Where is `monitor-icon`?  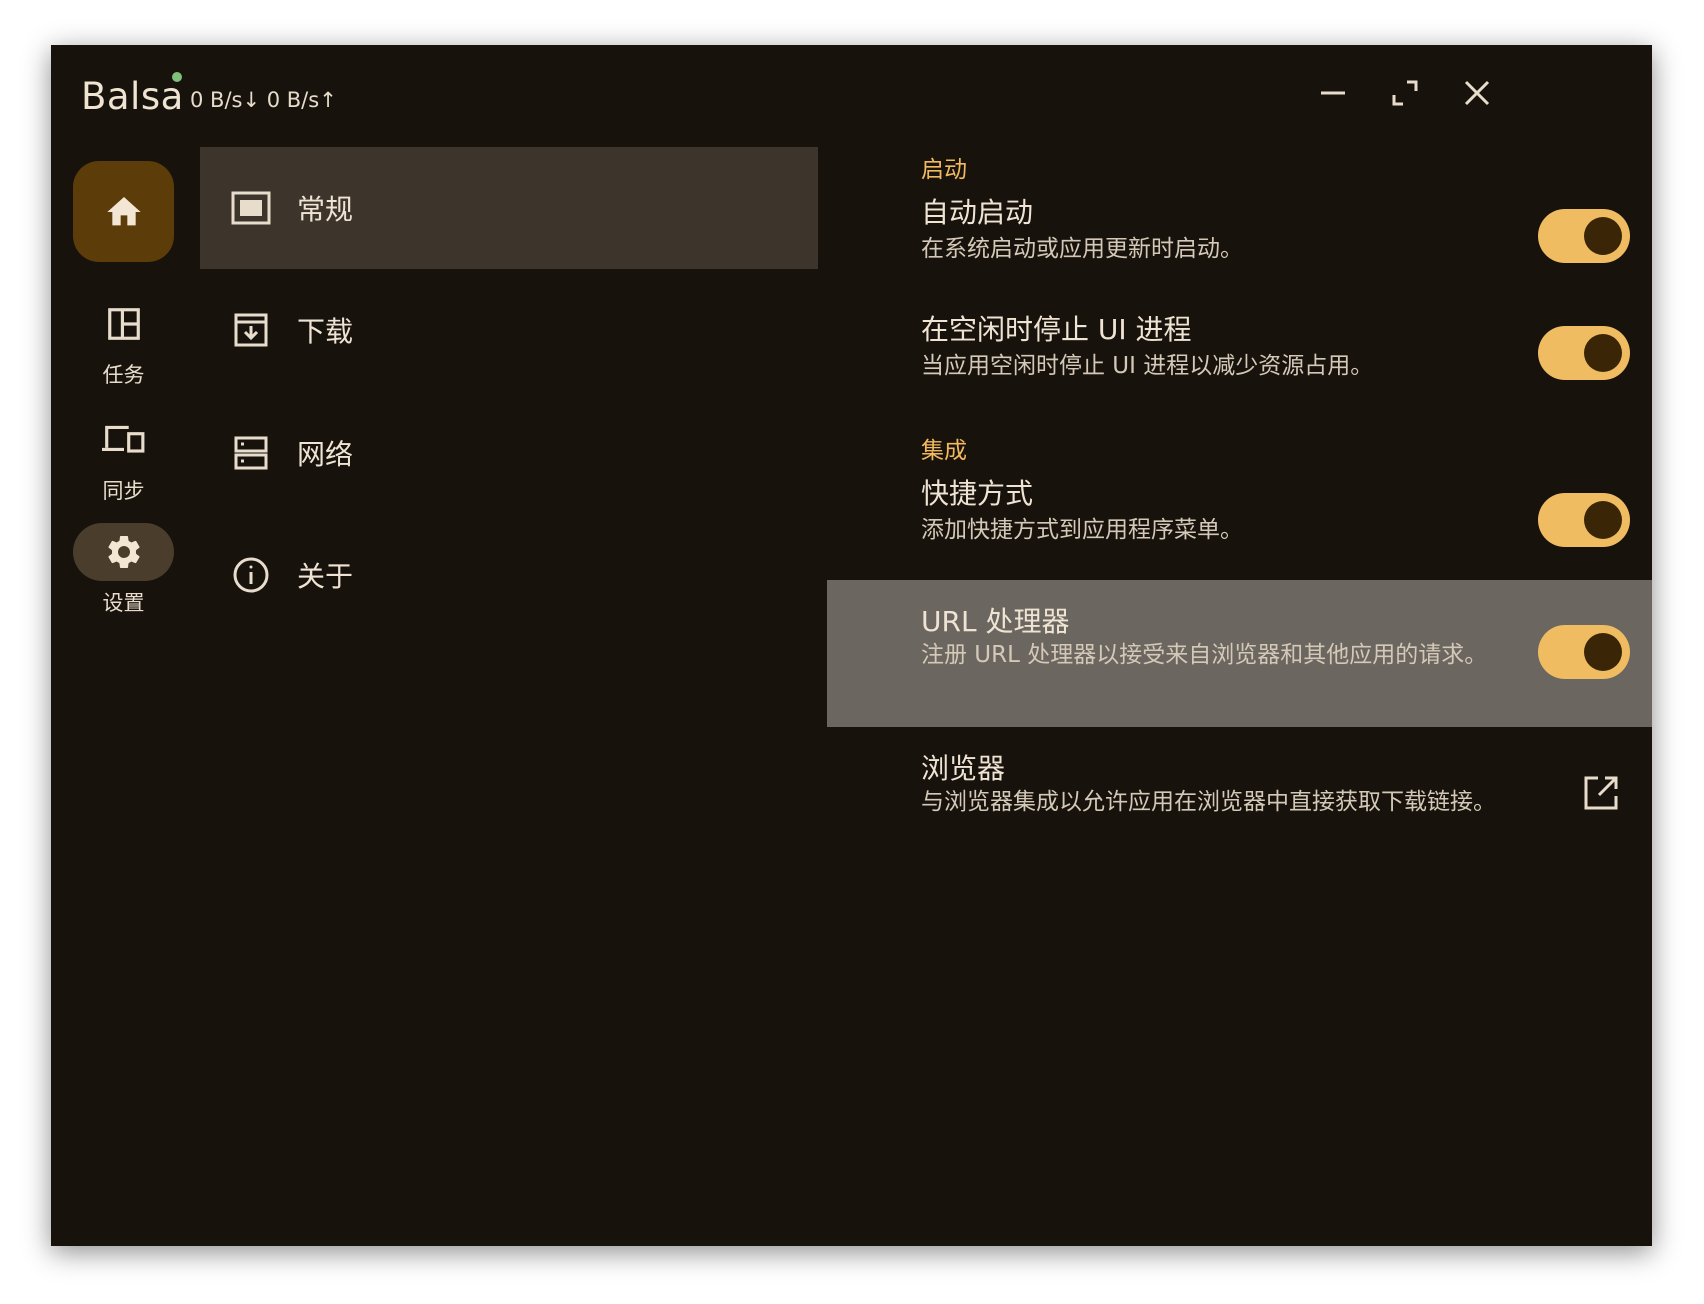
monitor-icon is located at coordinates (251, 208).